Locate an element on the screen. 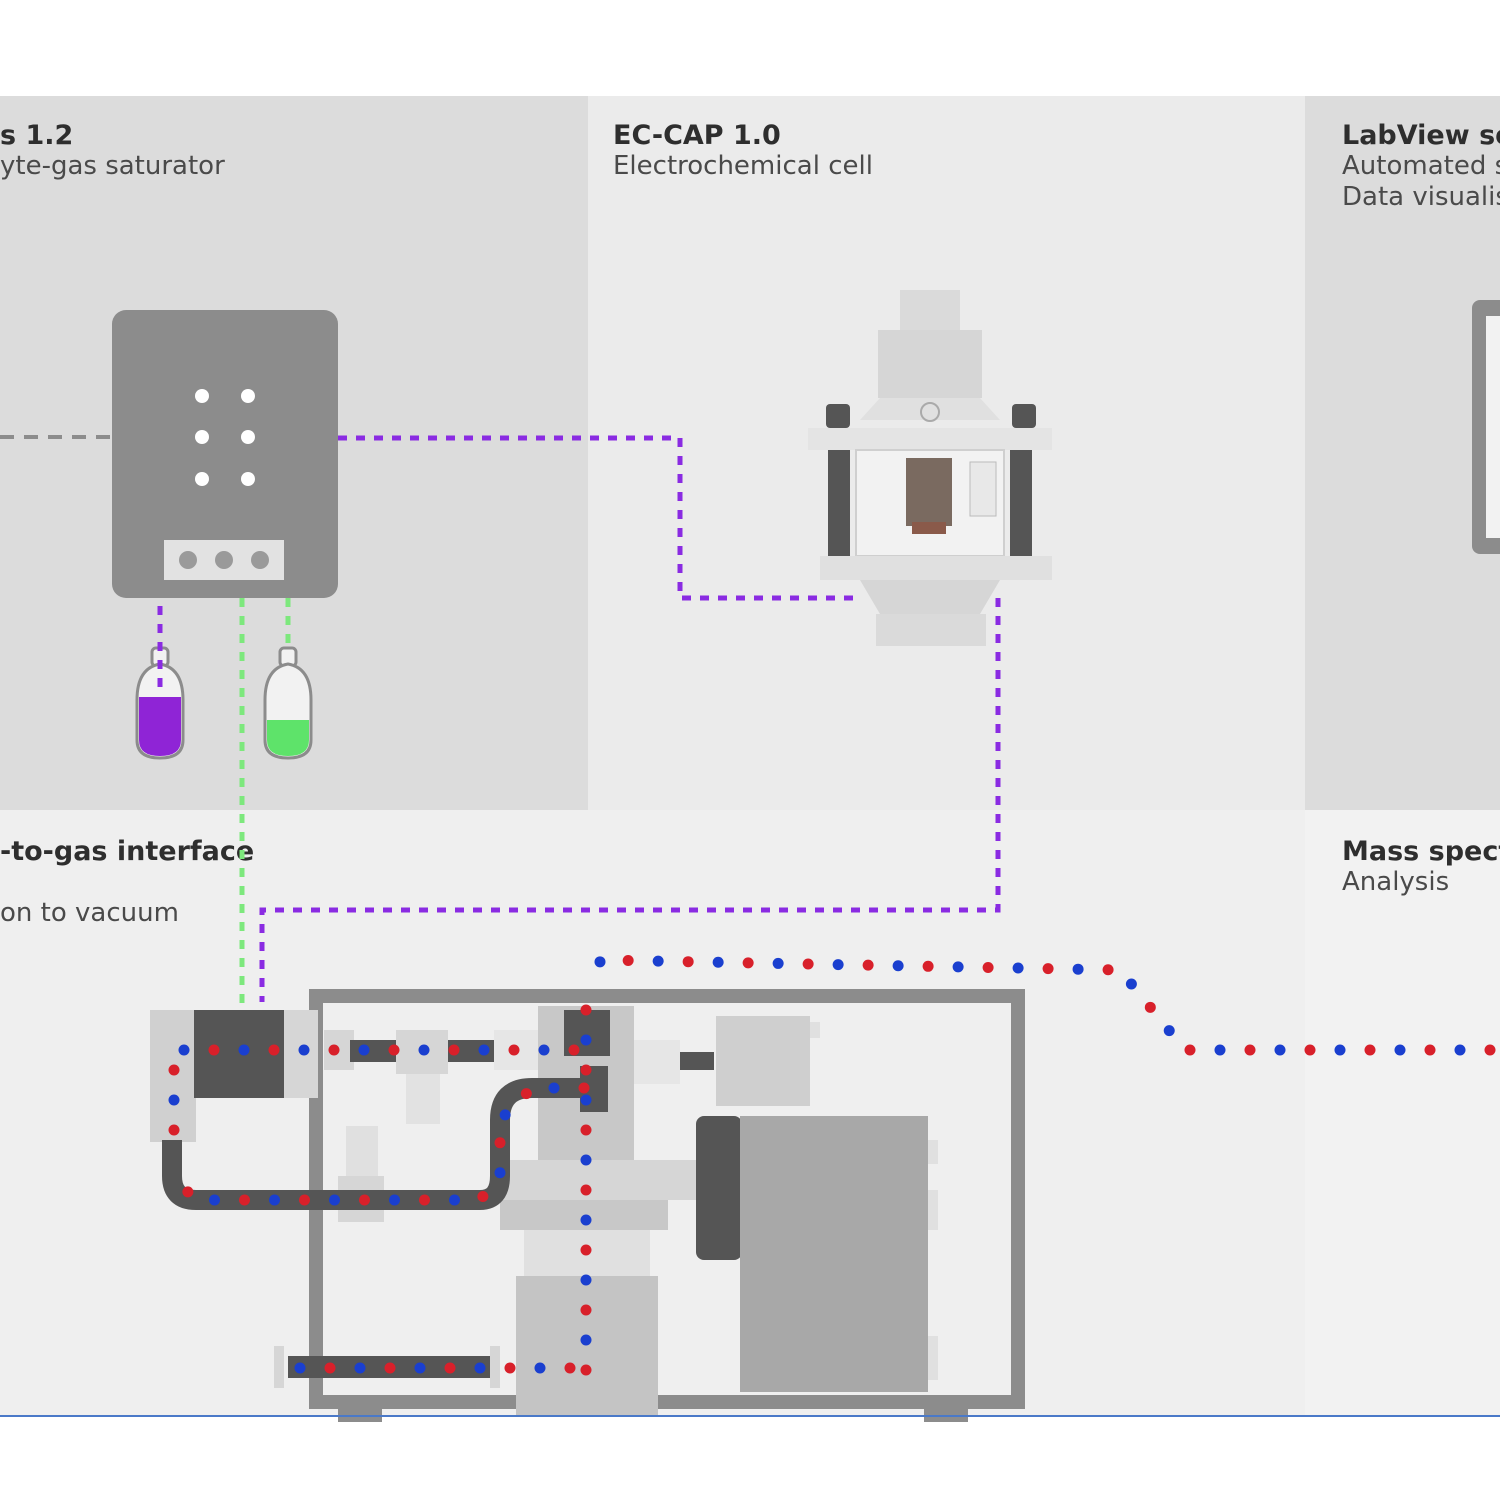  green-bottle-icon is located at coordinates (288, 703).